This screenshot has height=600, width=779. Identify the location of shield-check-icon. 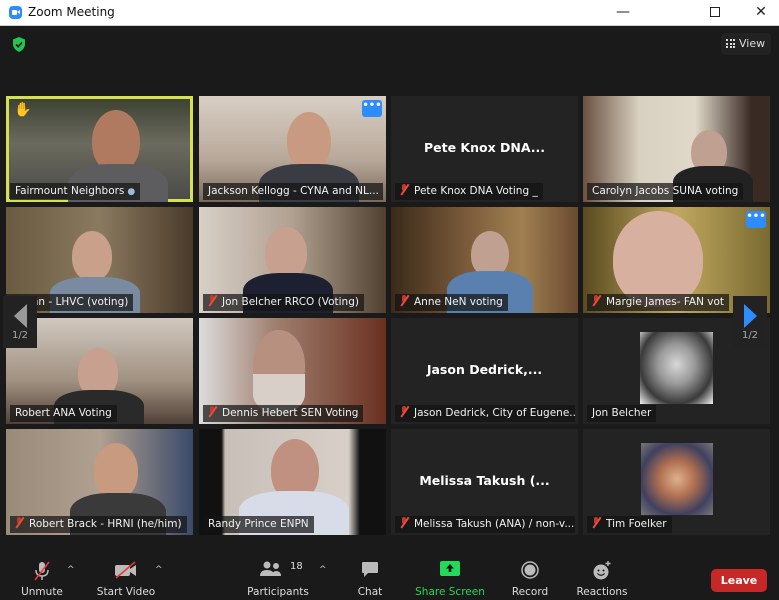
(19, 44).